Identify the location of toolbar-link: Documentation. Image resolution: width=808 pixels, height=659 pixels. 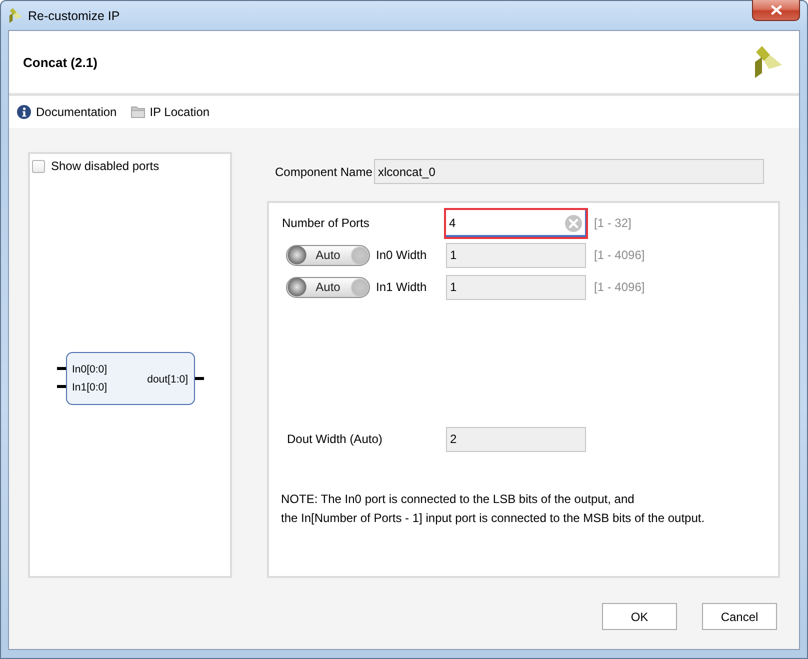
(67, 112).